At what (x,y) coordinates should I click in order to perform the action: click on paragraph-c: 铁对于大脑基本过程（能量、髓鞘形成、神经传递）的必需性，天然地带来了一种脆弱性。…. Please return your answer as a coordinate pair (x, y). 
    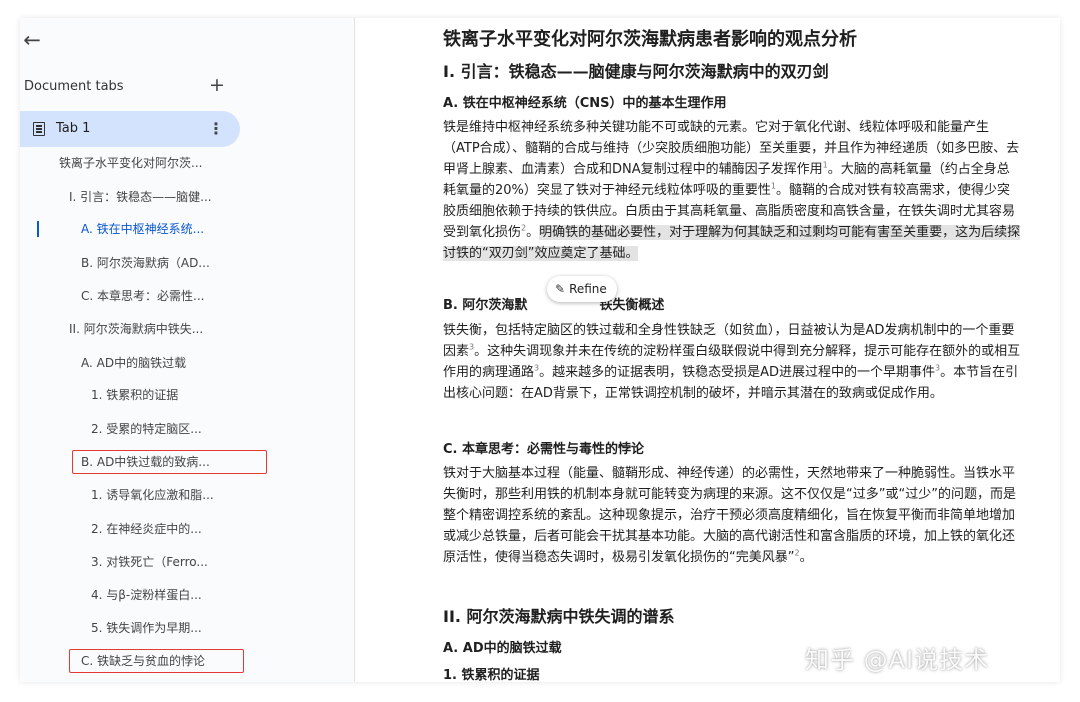
    Looking at the image, I should click on (732, 515).